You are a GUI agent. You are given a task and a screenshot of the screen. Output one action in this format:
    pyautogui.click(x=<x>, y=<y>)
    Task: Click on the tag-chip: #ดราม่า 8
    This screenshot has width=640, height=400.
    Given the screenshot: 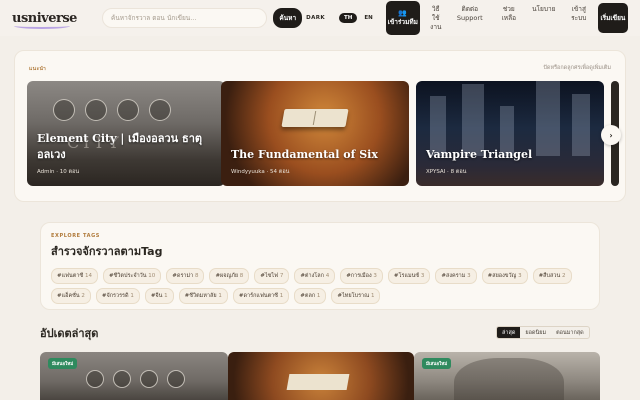 What is the action you would take?
    pyautogui.click(x=185, y=276)
    